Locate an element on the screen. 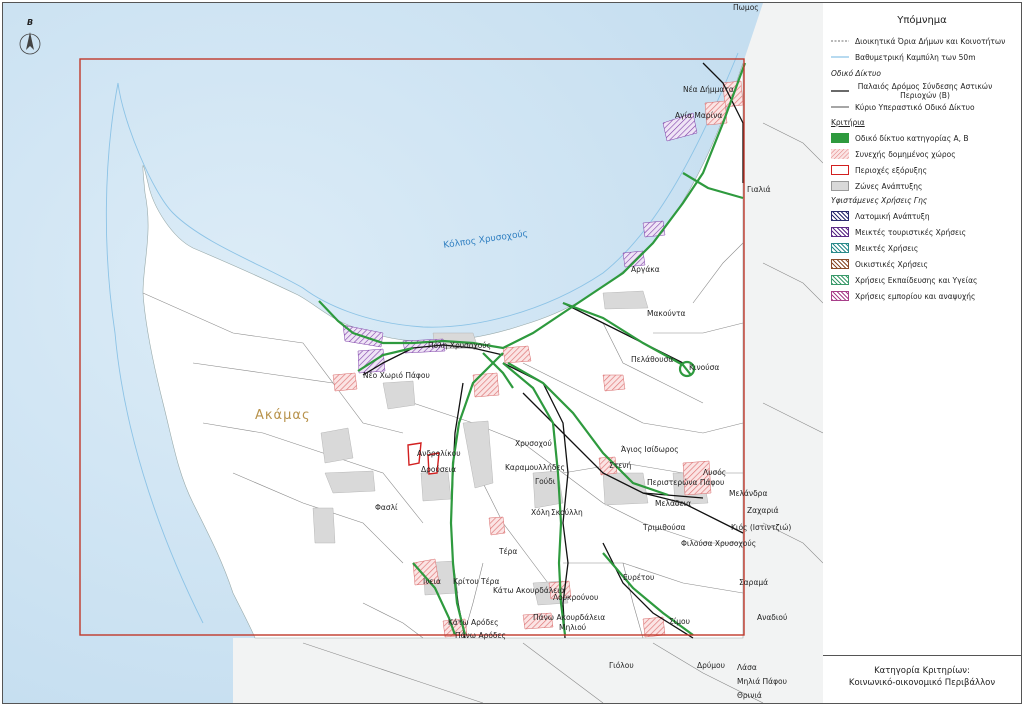 This screenshot has width=1024, height=706. legend-land-use-heading: Υφιστάμενες Χρήσεις Γης is located at coordinates (879, 200).